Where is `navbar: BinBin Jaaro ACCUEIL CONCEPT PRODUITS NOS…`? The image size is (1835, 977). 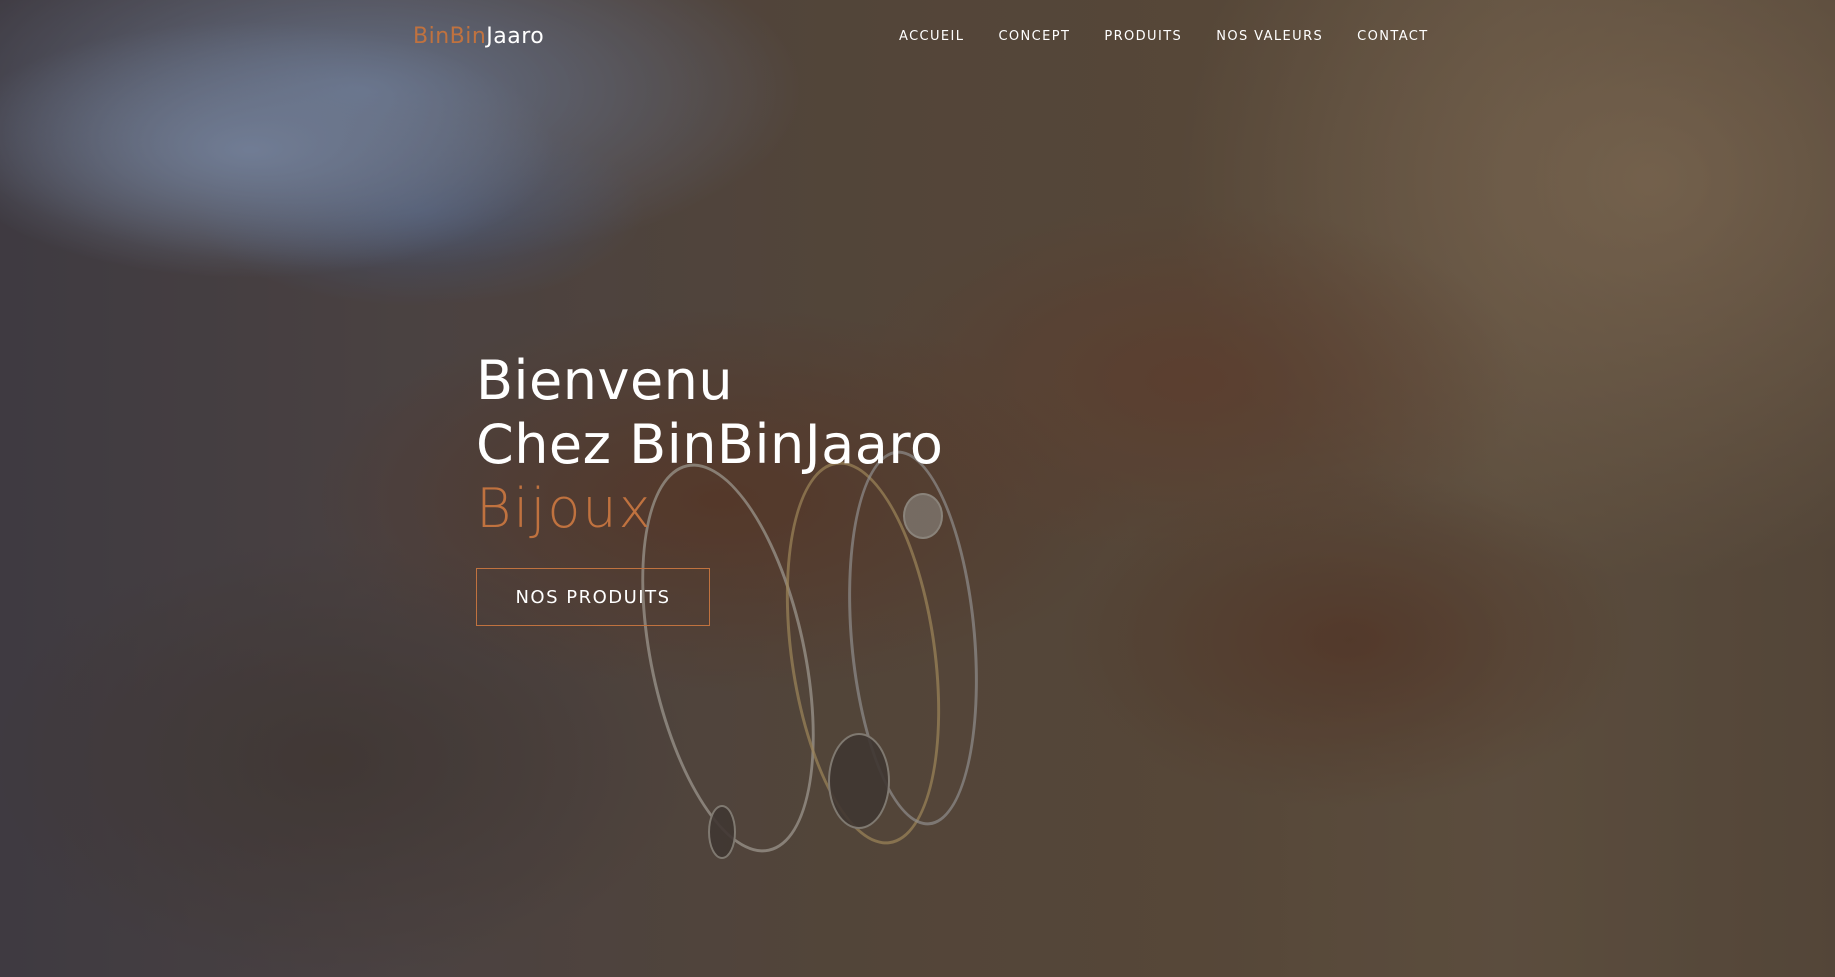 navbar: BinBin Jaaro ACCUEIL CONCEPT PRODUITS NOS… is located at coordinates (917, 39).